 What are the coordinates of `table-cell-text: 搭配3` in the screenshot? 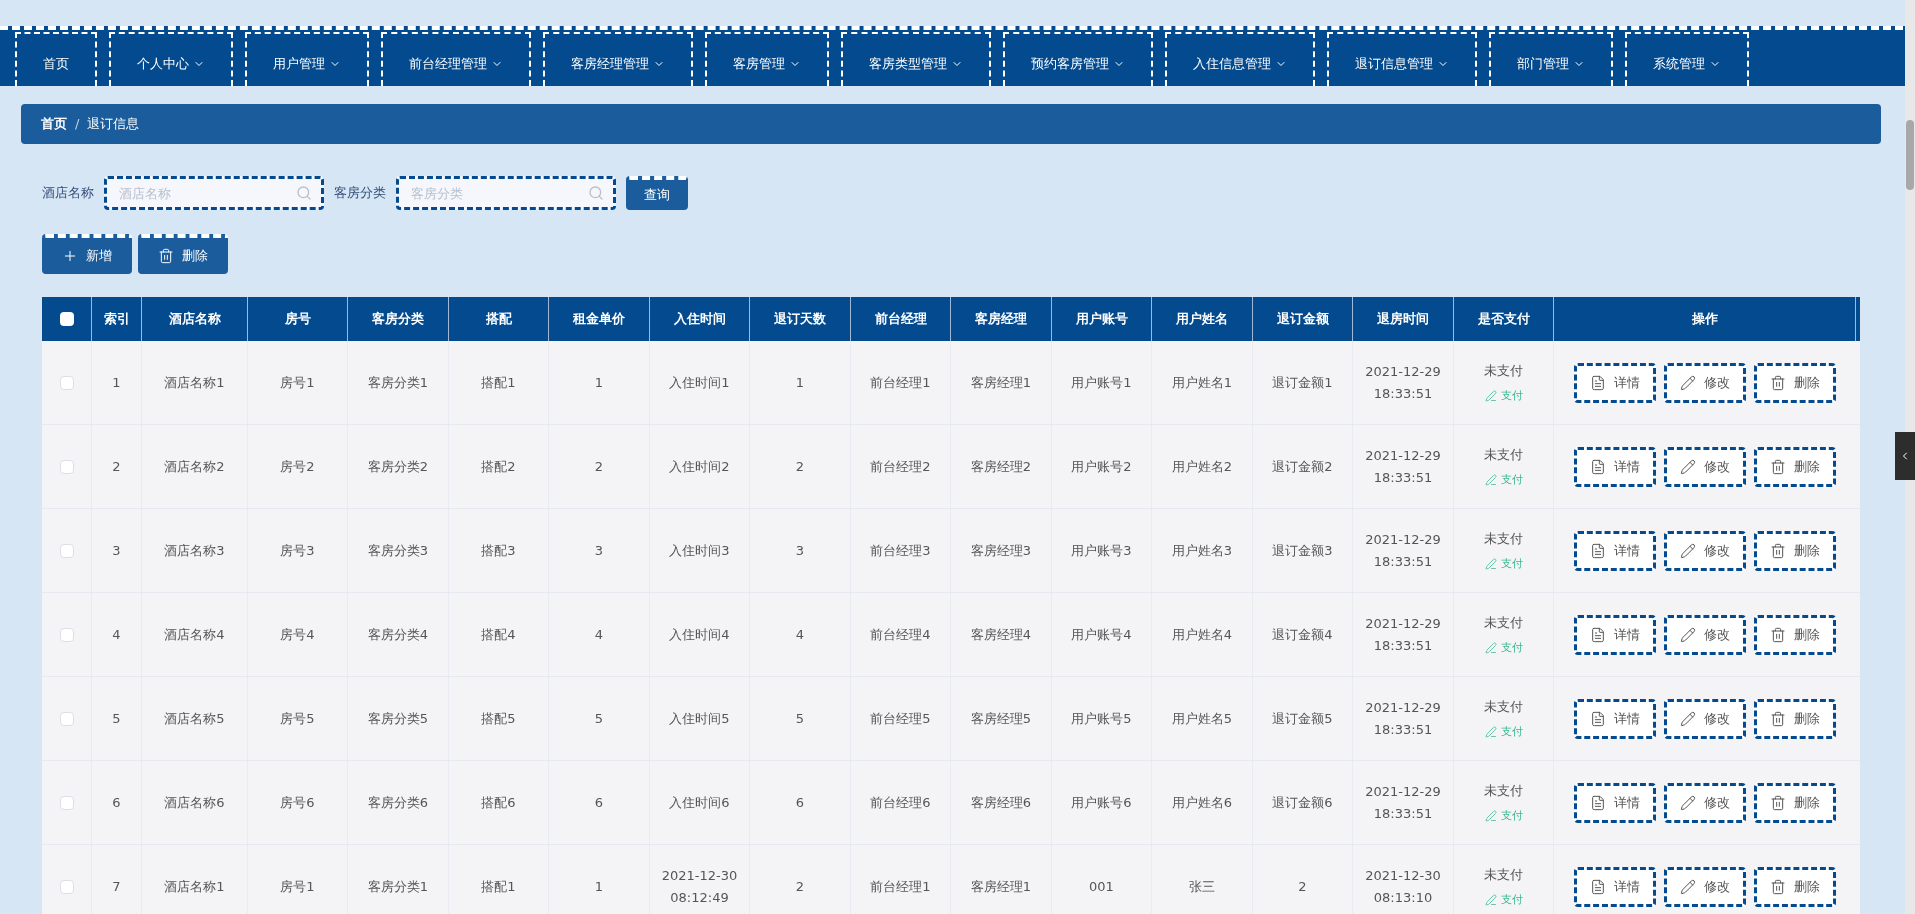 It's located at (498, 550).